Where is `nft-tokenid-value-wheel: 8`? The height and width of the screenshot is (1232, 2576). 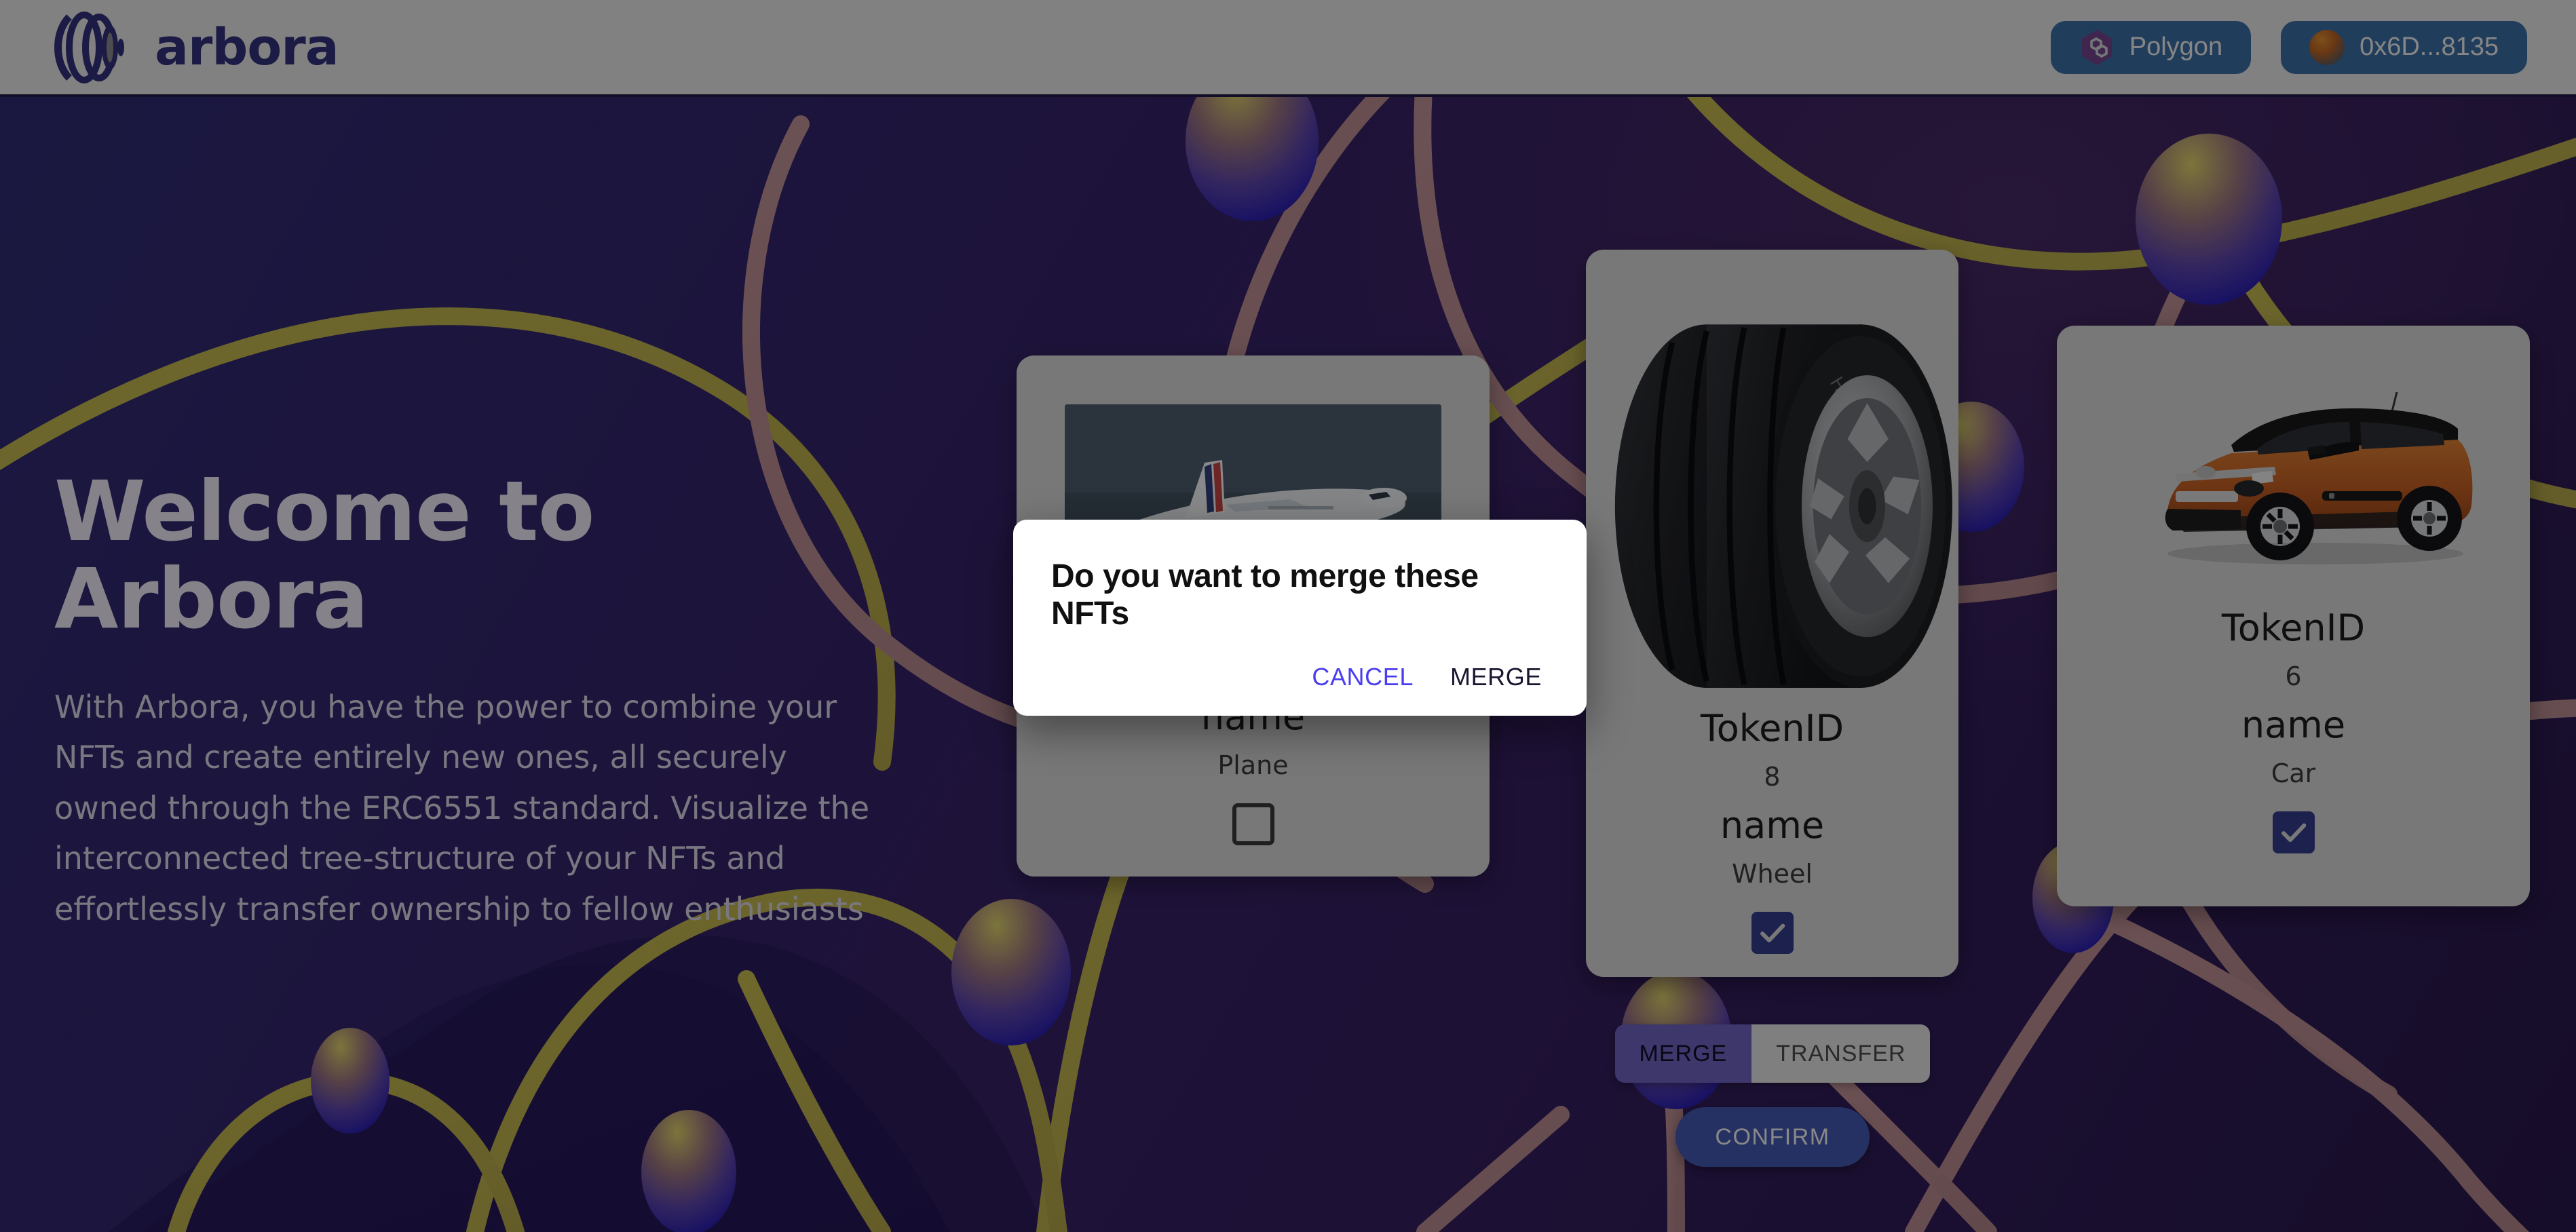
nft-tokenid-value-wheel: 8 is located at coordinates (1773, 777).